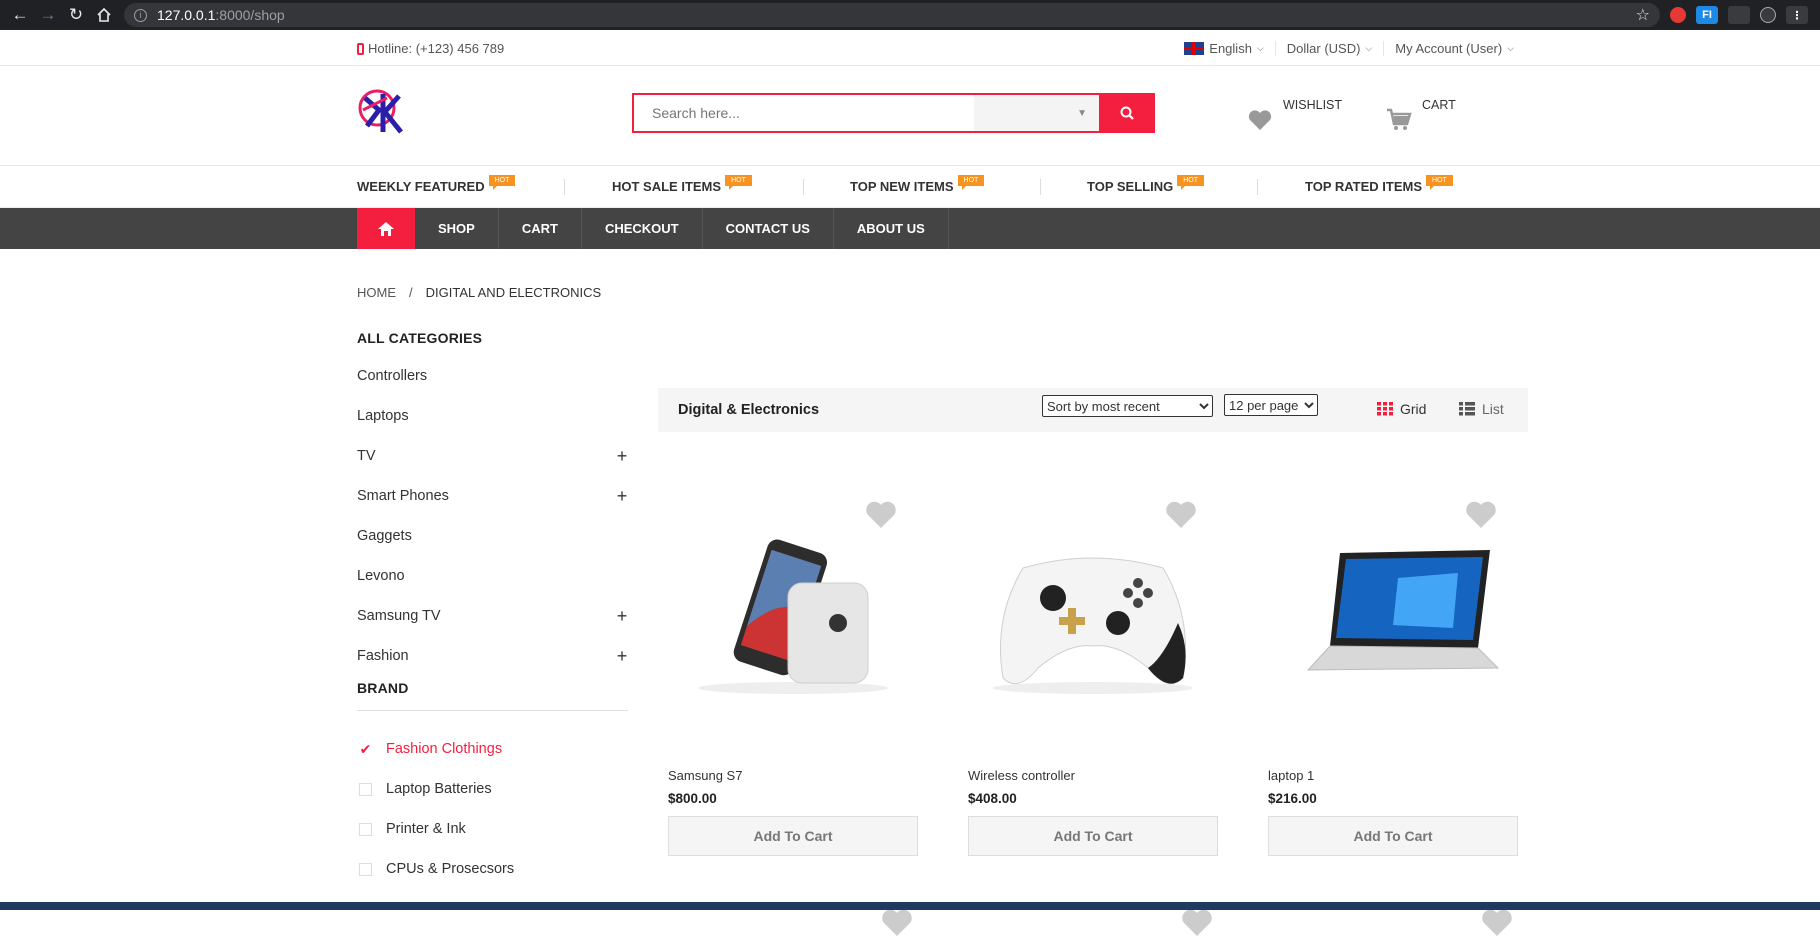 This screenshot has width=1820, height=938. I want to click on laptop-image, so click(1393, 613).